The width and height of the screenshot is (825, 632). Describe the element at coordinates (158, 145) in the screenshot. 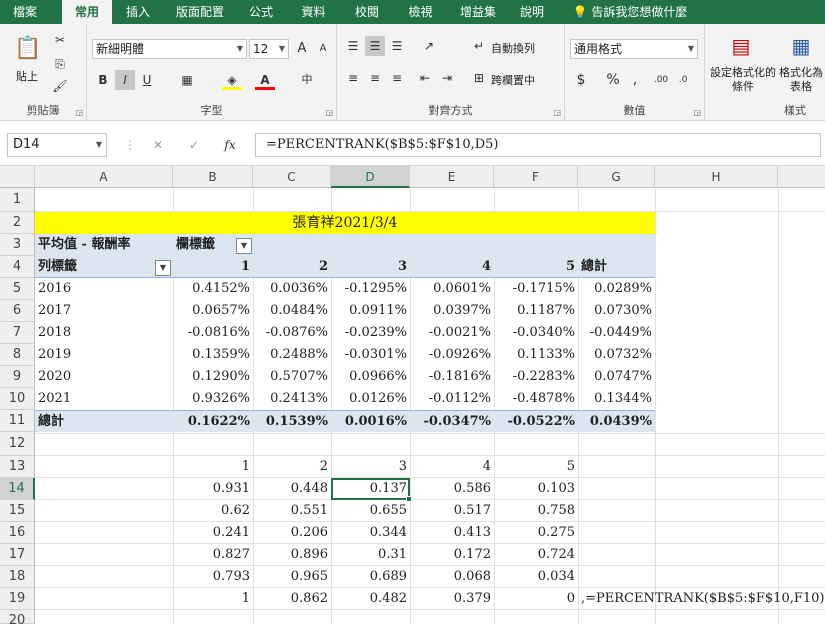

I see `cancel-icon: ✕` at that location.